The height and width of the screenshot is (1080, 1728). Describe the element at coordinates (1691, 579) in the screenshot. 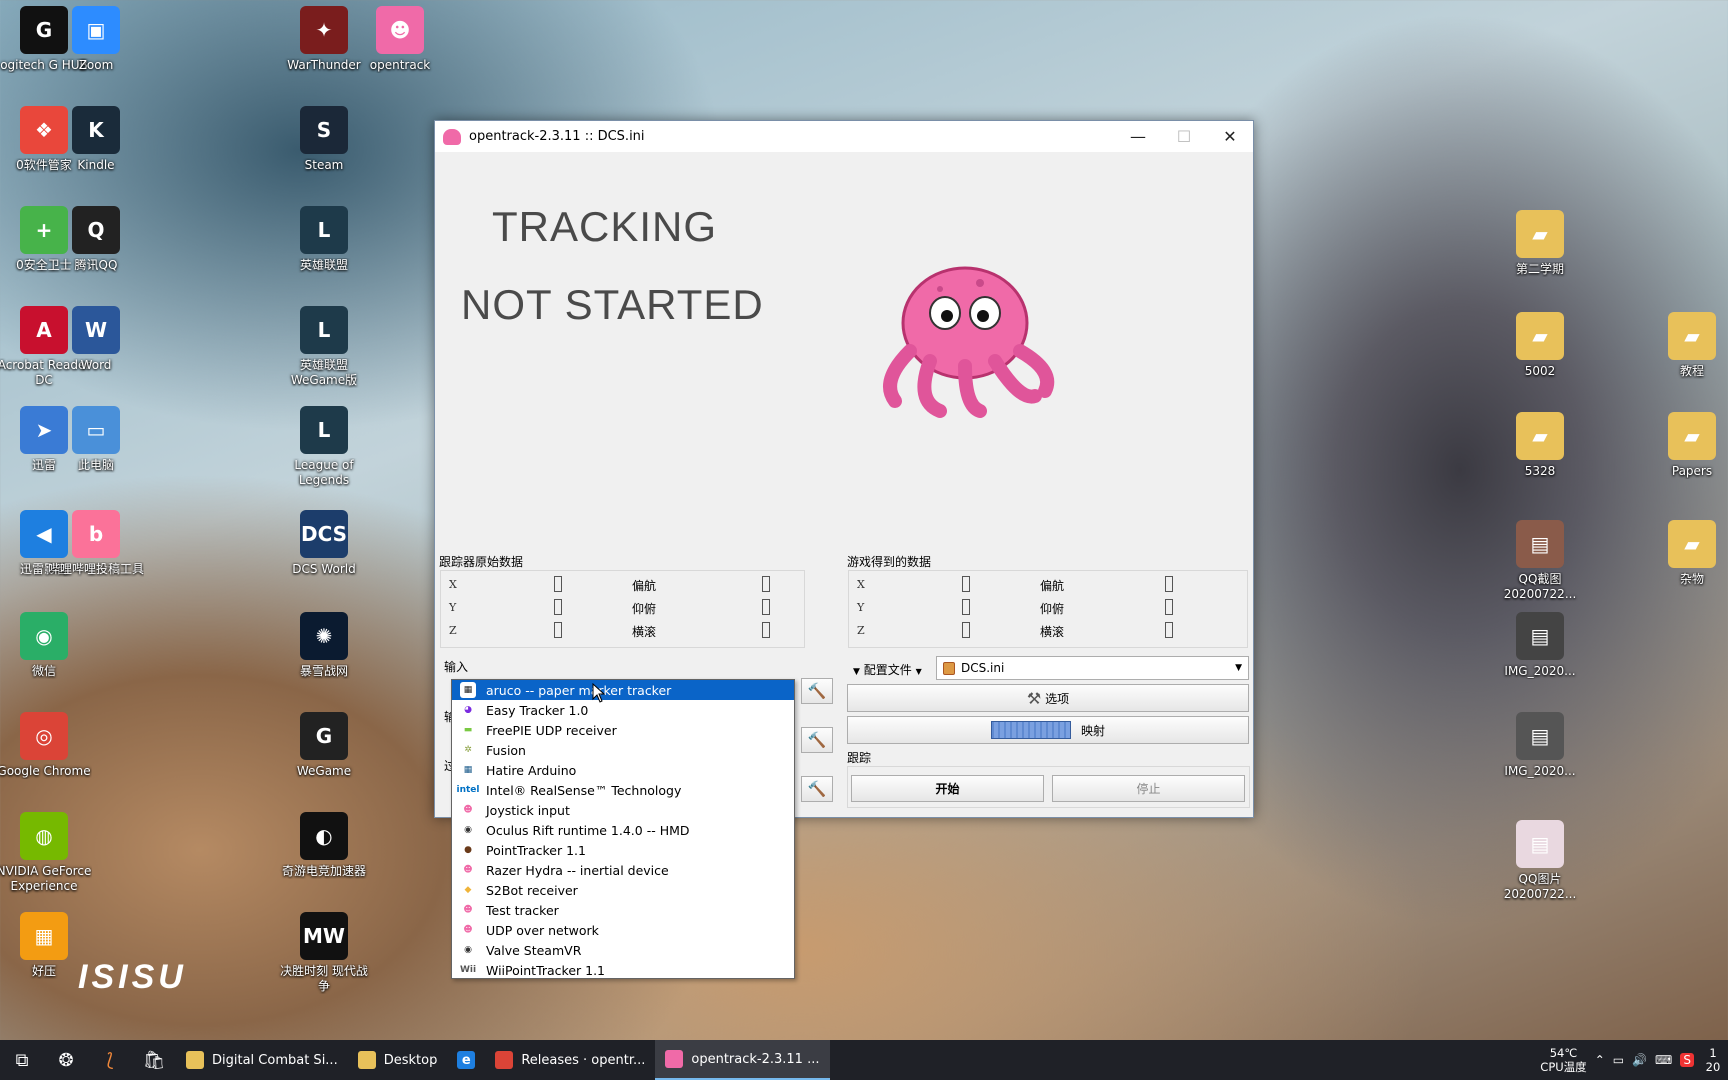

I see `desktop-icon-label: 杂物` at that location.